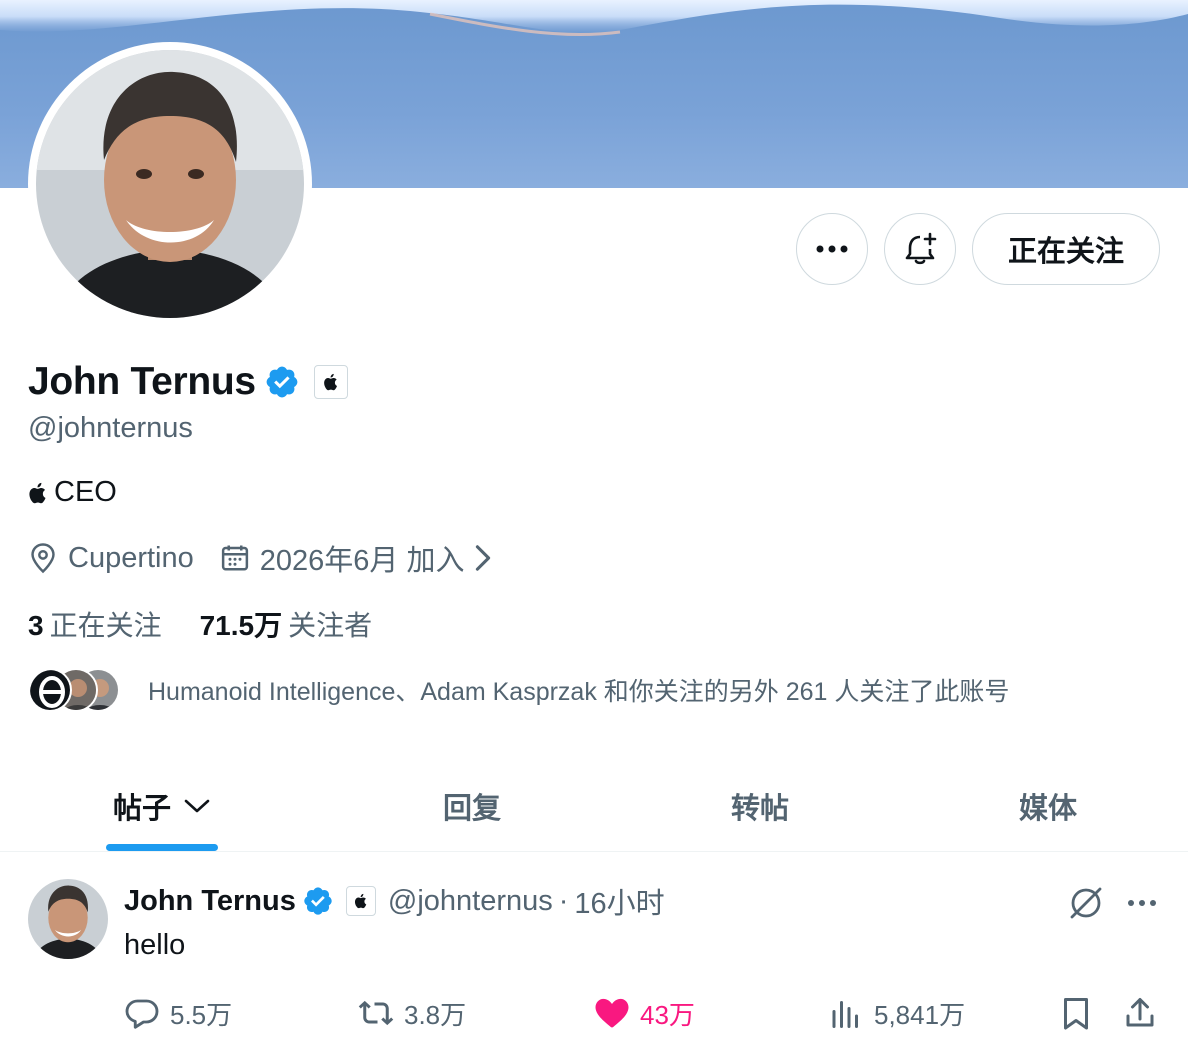  I want to click on tab-posts-label: 帖子, so click(141, 809).